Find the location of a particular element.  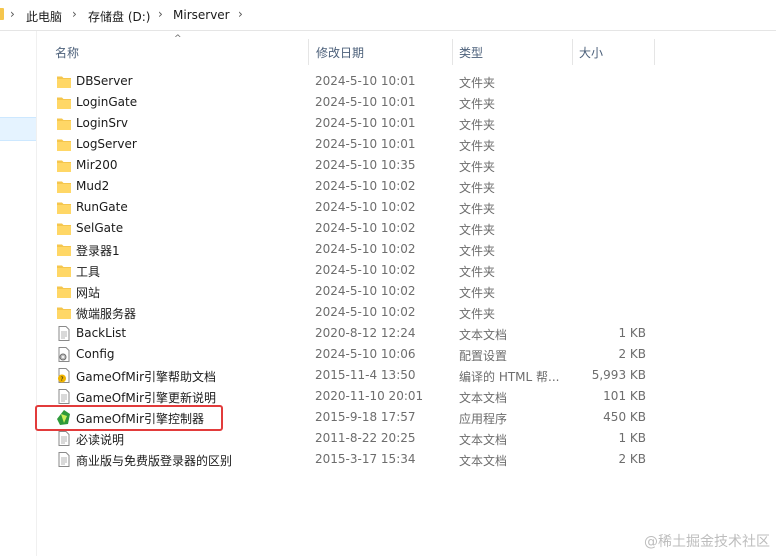

address-bar: › 此电脑 › 存储盘 (D:) › Mirserver › is located at coordinates (388, 15).